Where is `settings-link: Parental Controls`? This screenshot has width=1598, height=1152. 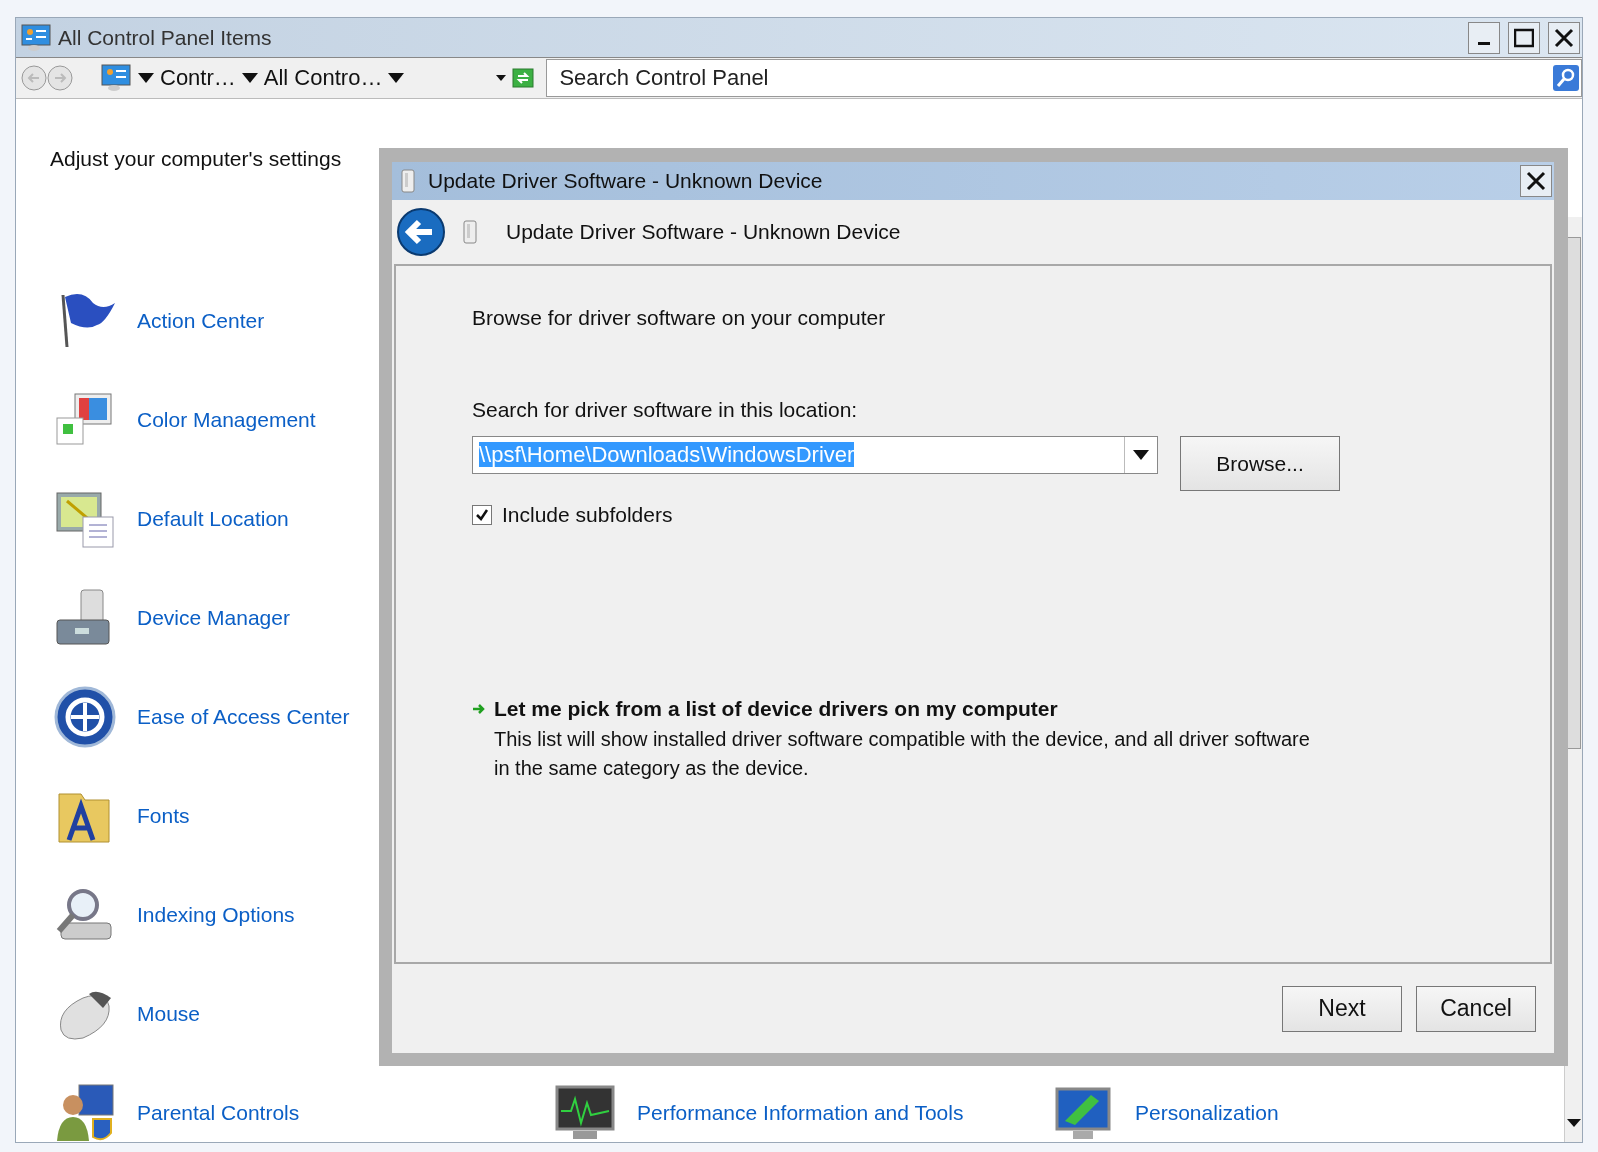 settings-link: Parental Controls is located at coordinates (218, 1112).